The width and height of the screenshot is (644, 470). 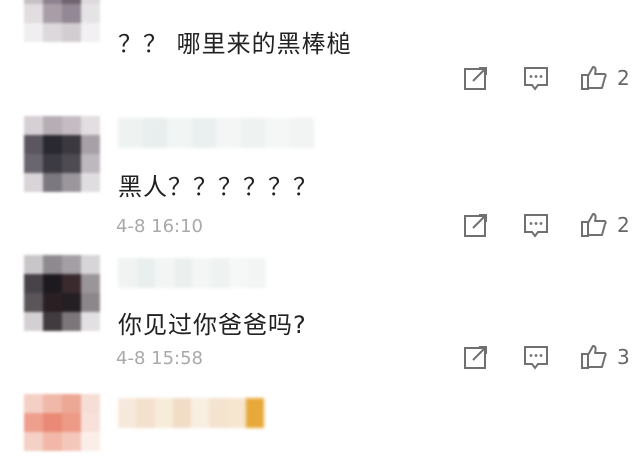 What do you see at coordinates (159, 358) in the screenshot?
I see `timestamp: 4-8 15:58` at bounding box center [159, 358].